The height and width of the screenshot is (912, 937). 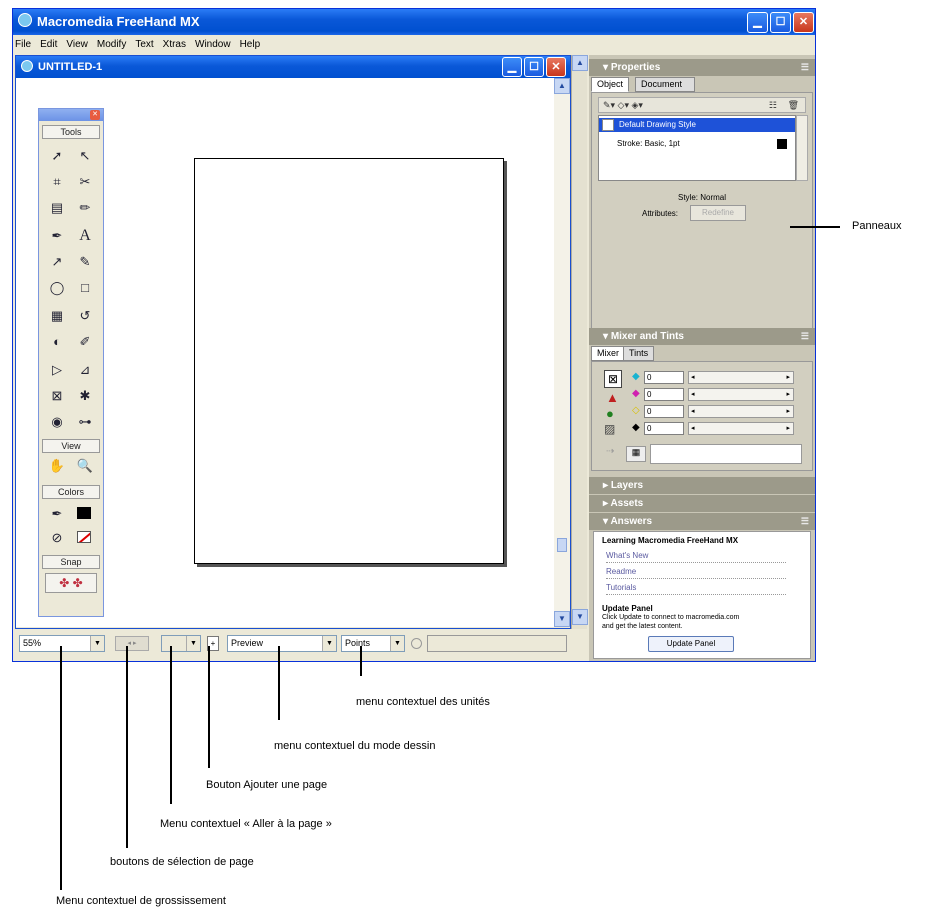 What do you see at coordinates (57, 316) in the screenshot?
I see `scale-tool-icon: ▦` at bounding box center [57, 316].